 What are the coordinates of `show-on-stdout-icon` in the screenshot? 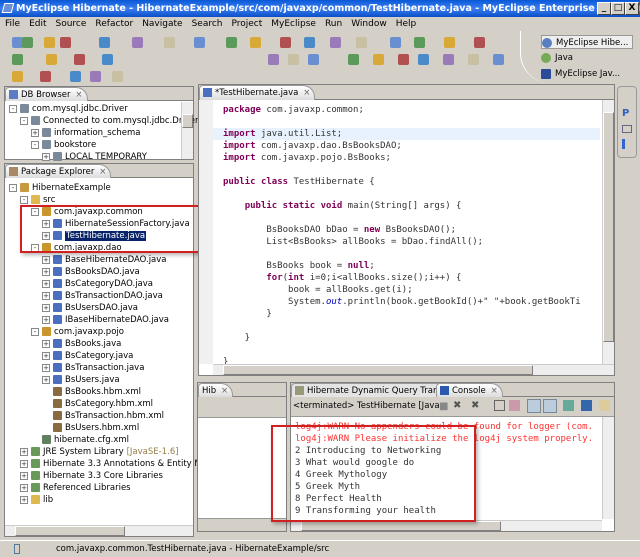 It's located at (534, 406).